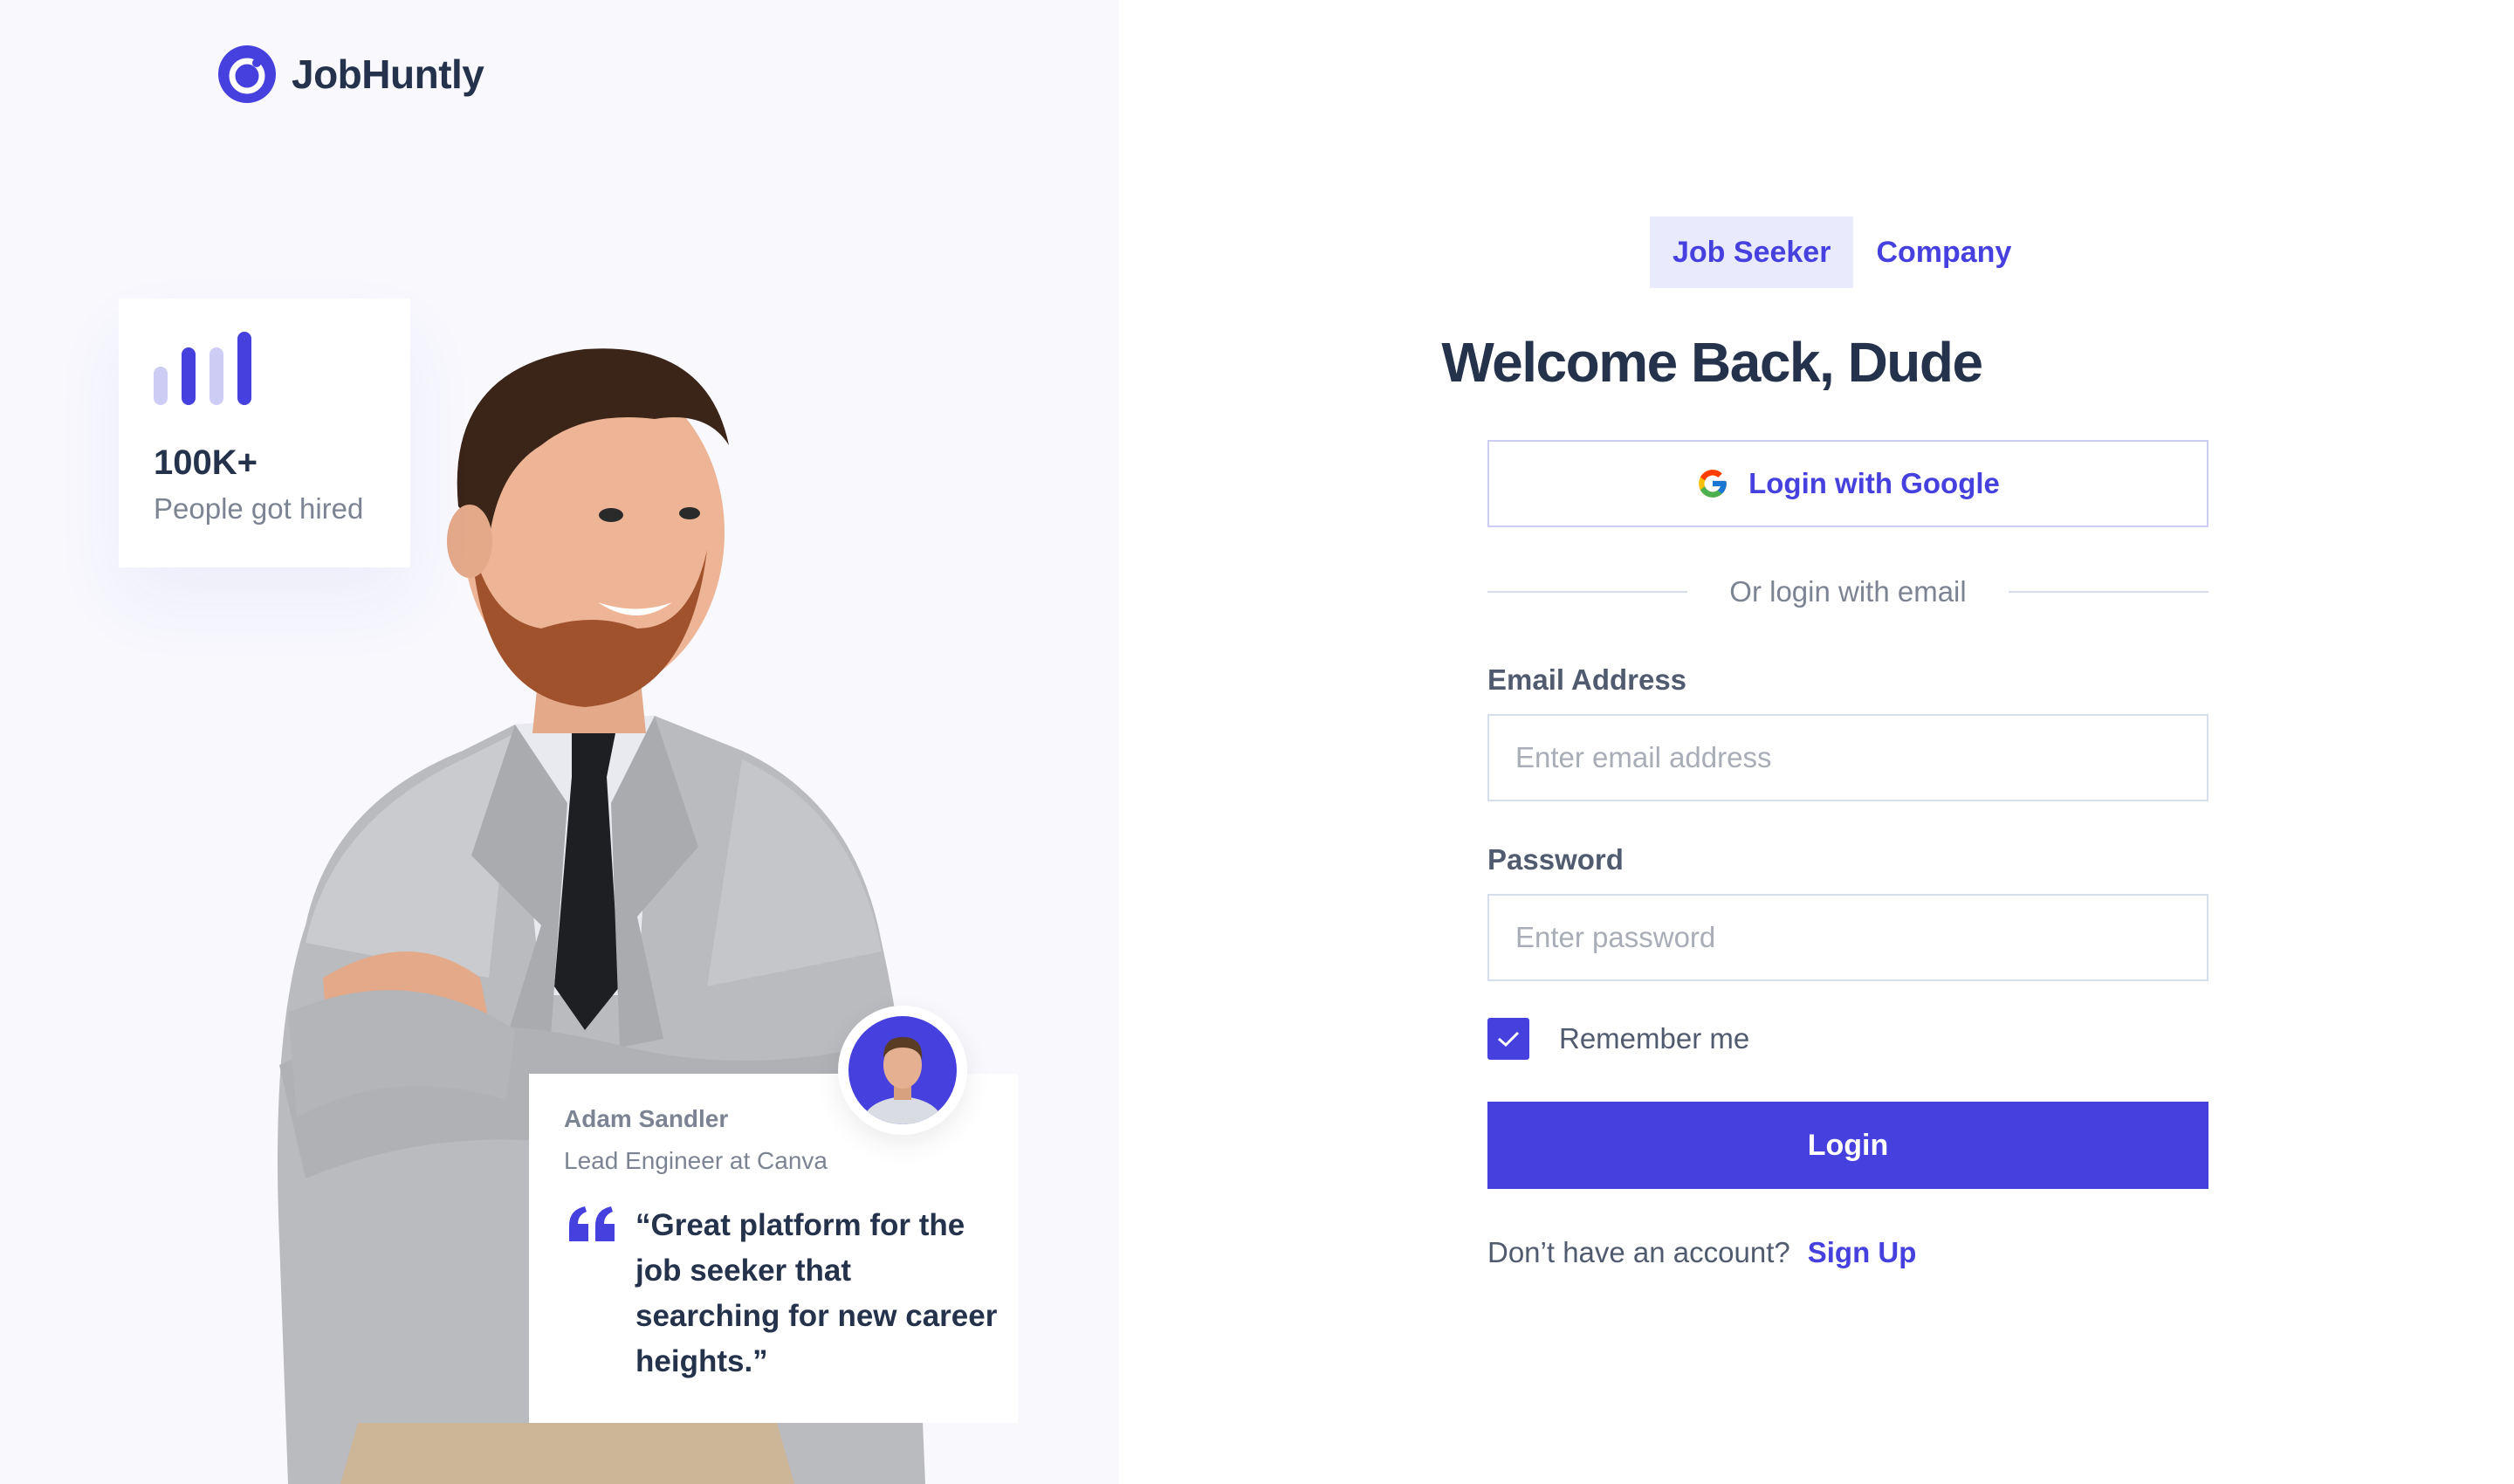 This screenshot has height=1484, width=2514. What do you see at coordinates (1847, 758) in the screenshot?
I see `email-field` at bounding box center [1847, 758].